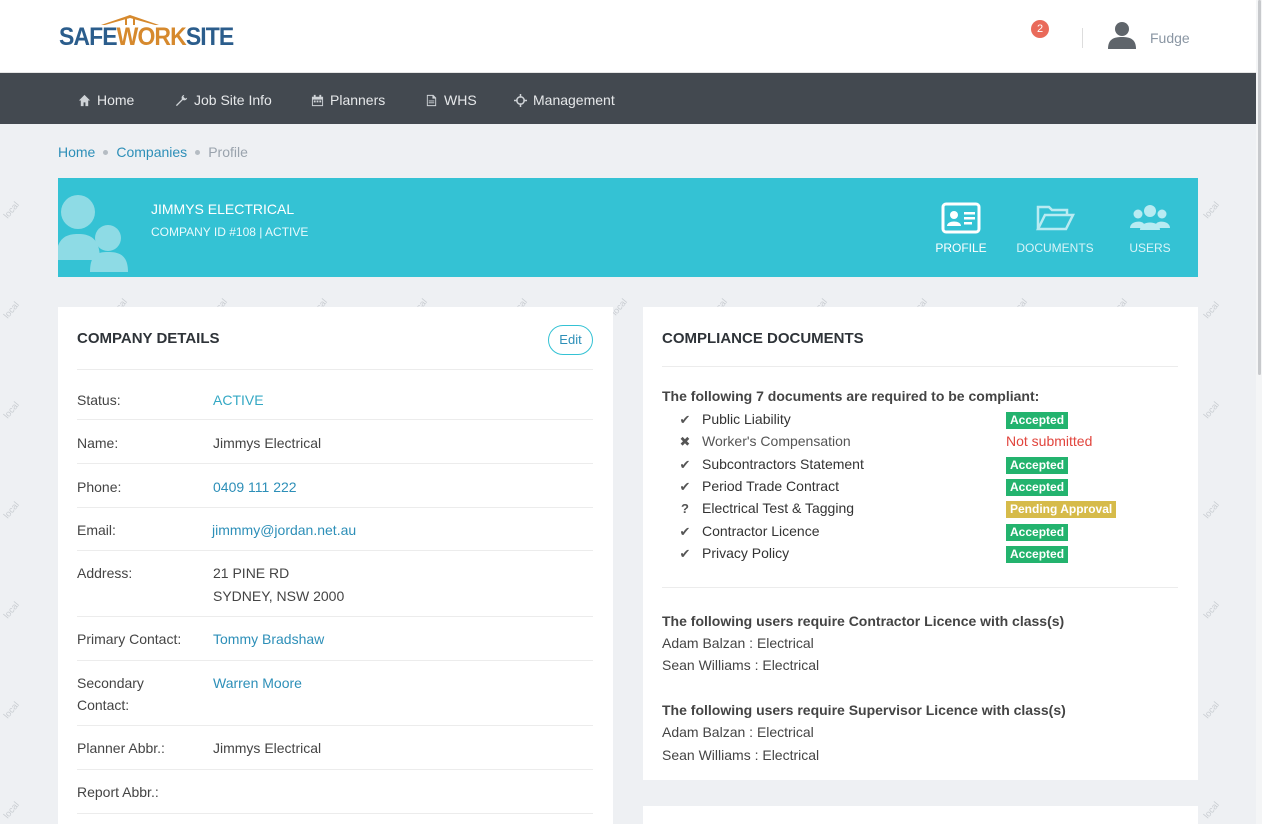 This screenshot has width=1262, height=824. I want to click on detail-label: Email:, so click(96, 530).